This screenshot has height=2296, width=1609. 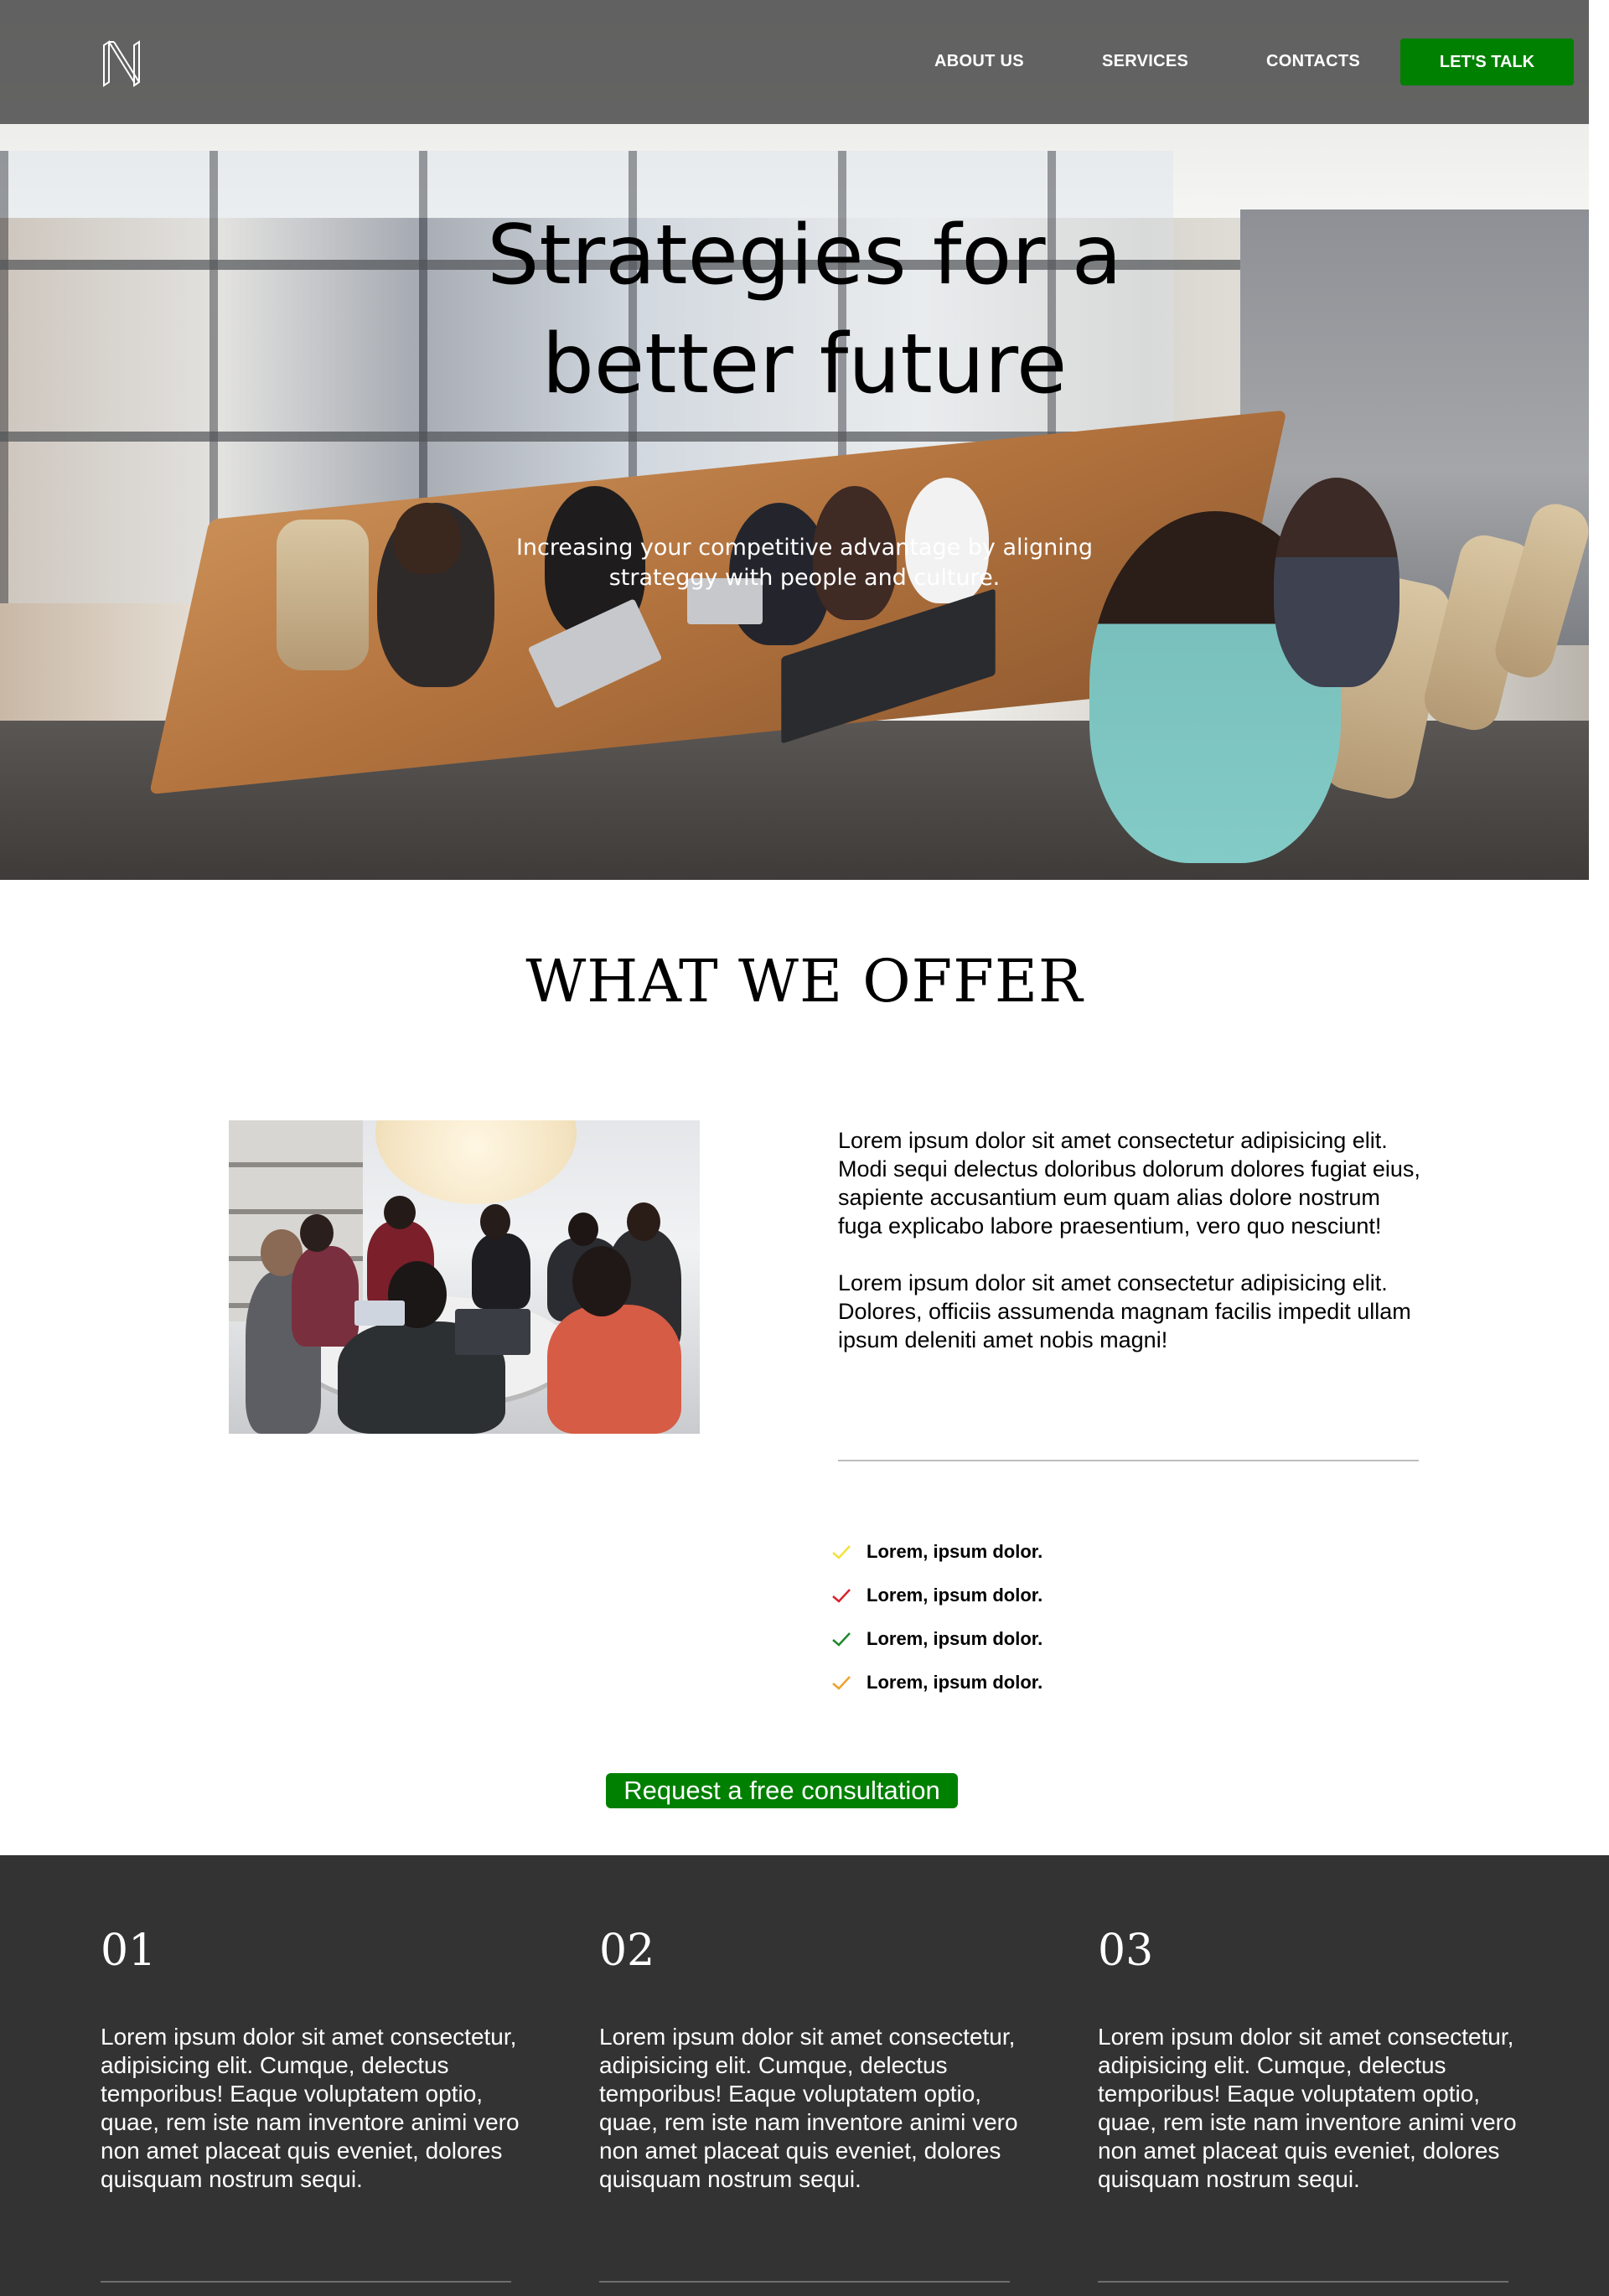 I want to click on red-check-icon, so click(x=842, y=1596).